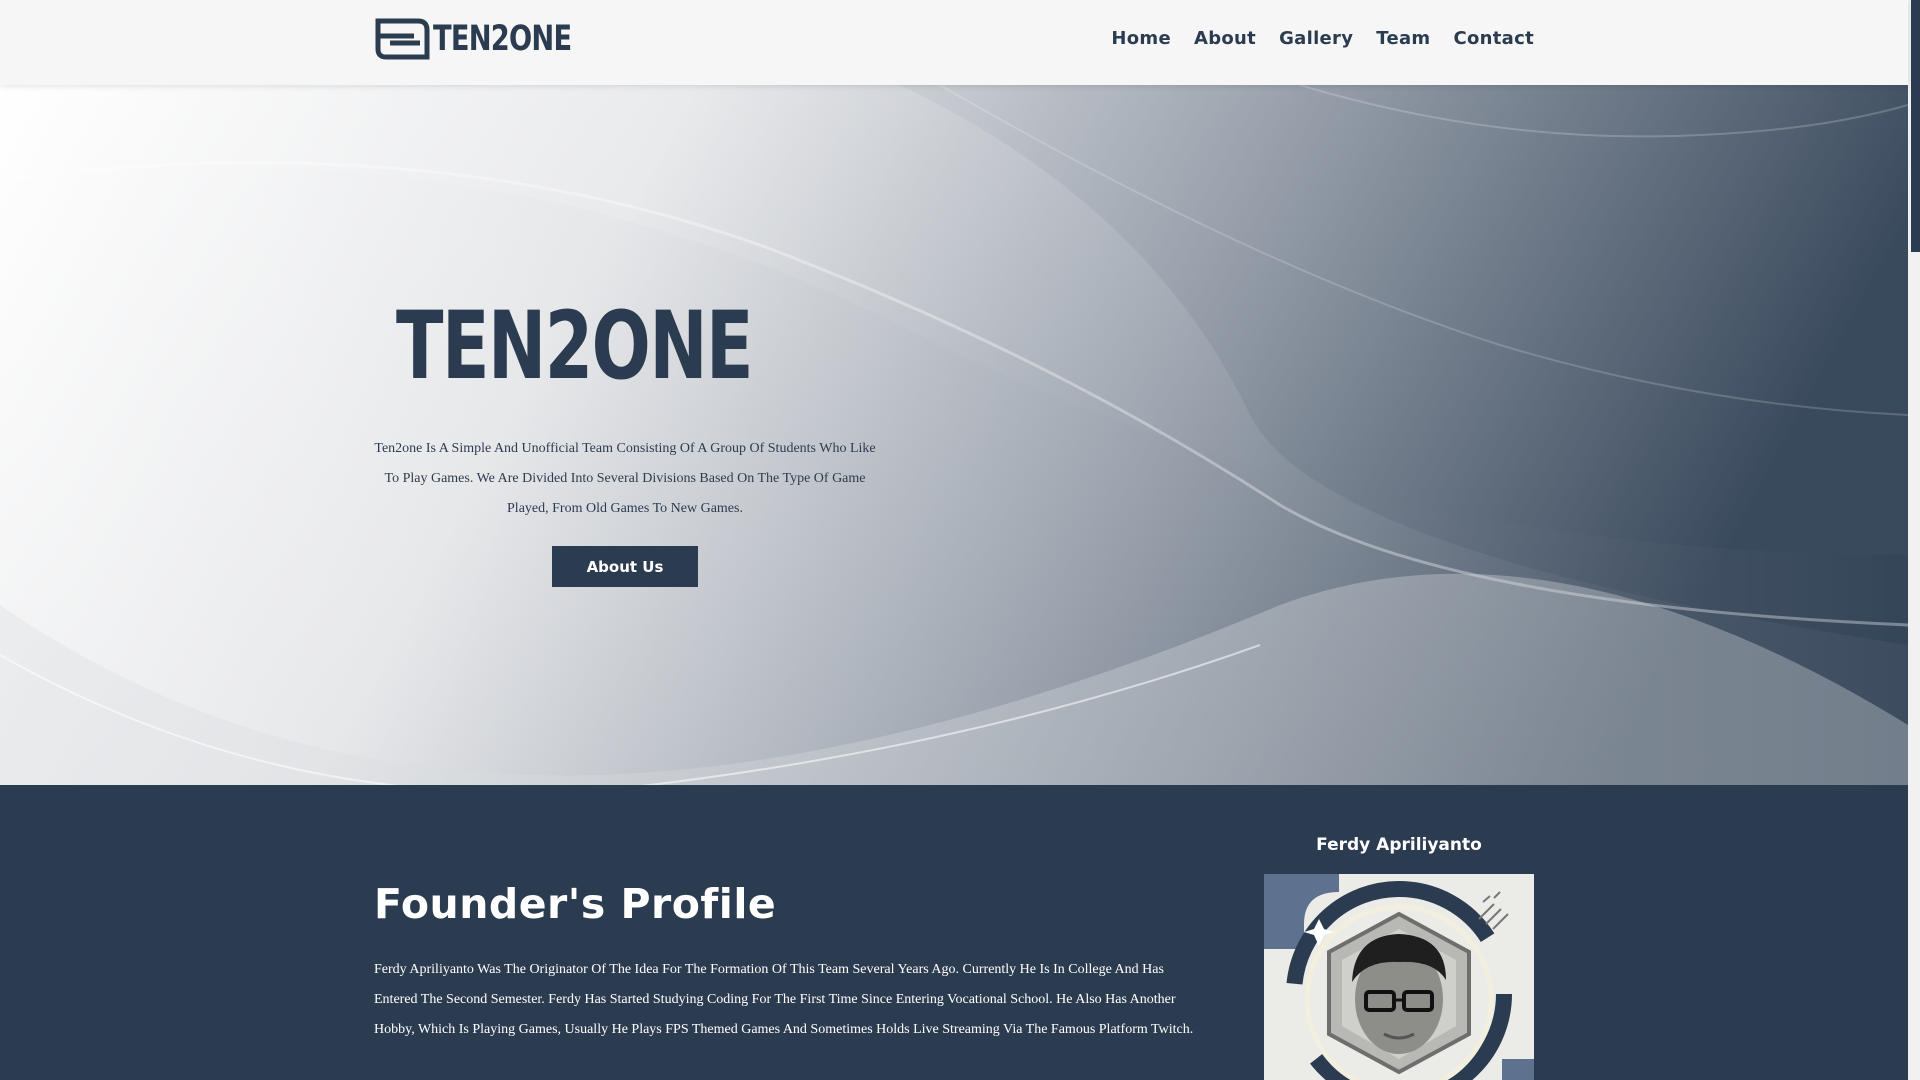  What do you see at coordinates (402, 39) in the screenshot?
I see `logo-mark-icon` at bounding box center [402, 39].